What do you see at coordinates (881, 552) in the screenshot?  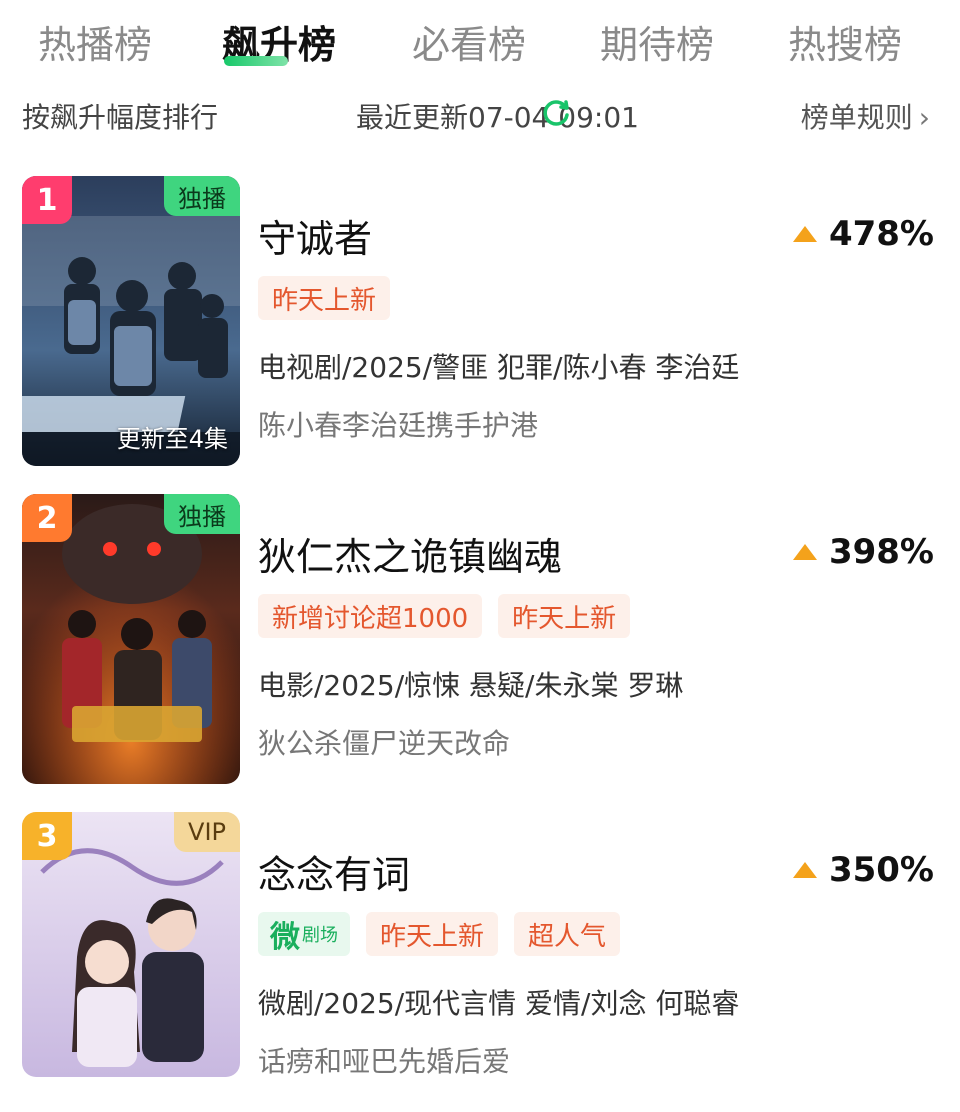 I see `rise-value: 398%` at bounding box center [881, 552].